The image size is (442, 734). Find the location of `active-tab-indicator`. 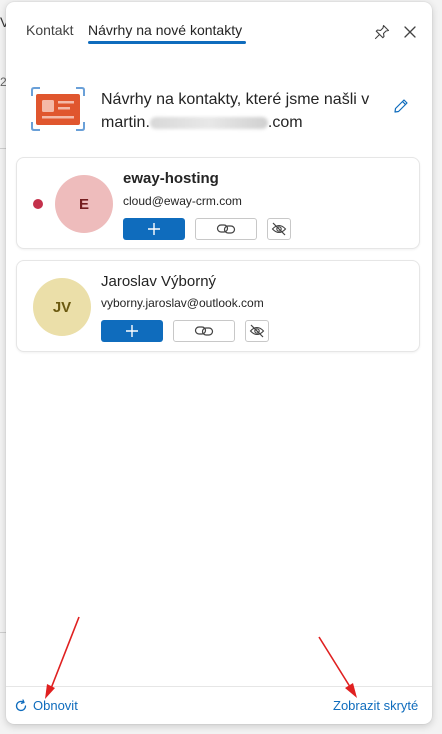

active-tab-indicator is located at coordinates (167, 42).